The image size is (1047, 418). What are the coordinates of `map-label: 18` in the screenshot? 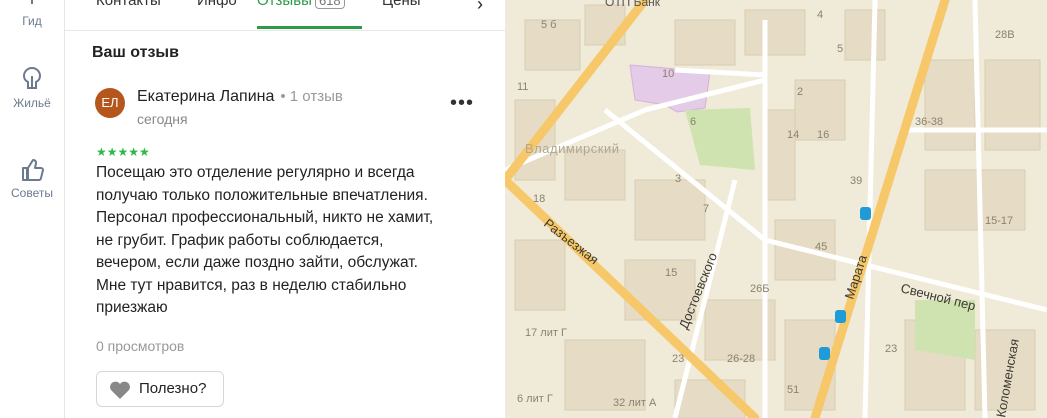 It's located at (539, 199).